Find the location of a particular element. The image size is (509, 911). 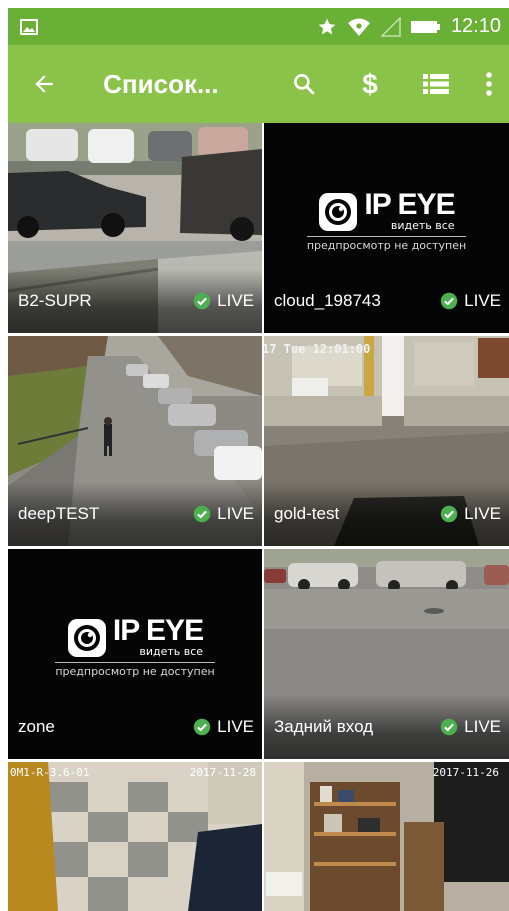

back-button is located at coordinates (43, 84).